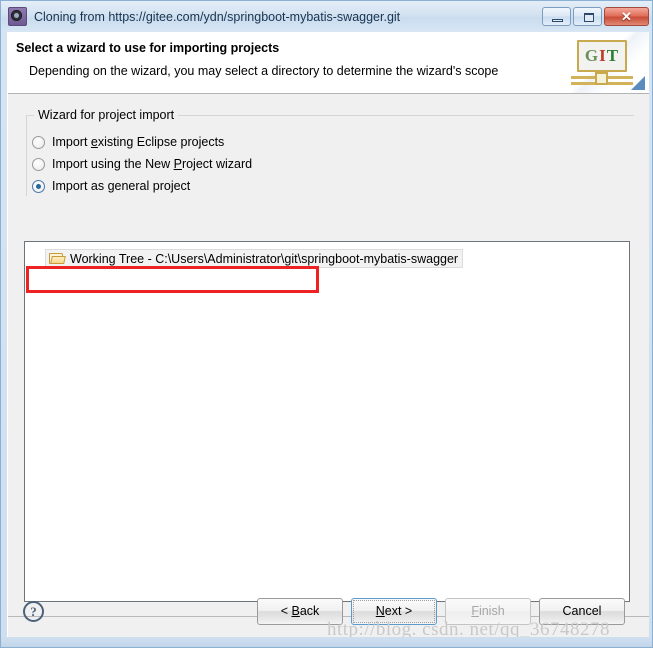 The width and height of the screenshot is (653, 648). I want to click on maximize-button, so click(587, 16).